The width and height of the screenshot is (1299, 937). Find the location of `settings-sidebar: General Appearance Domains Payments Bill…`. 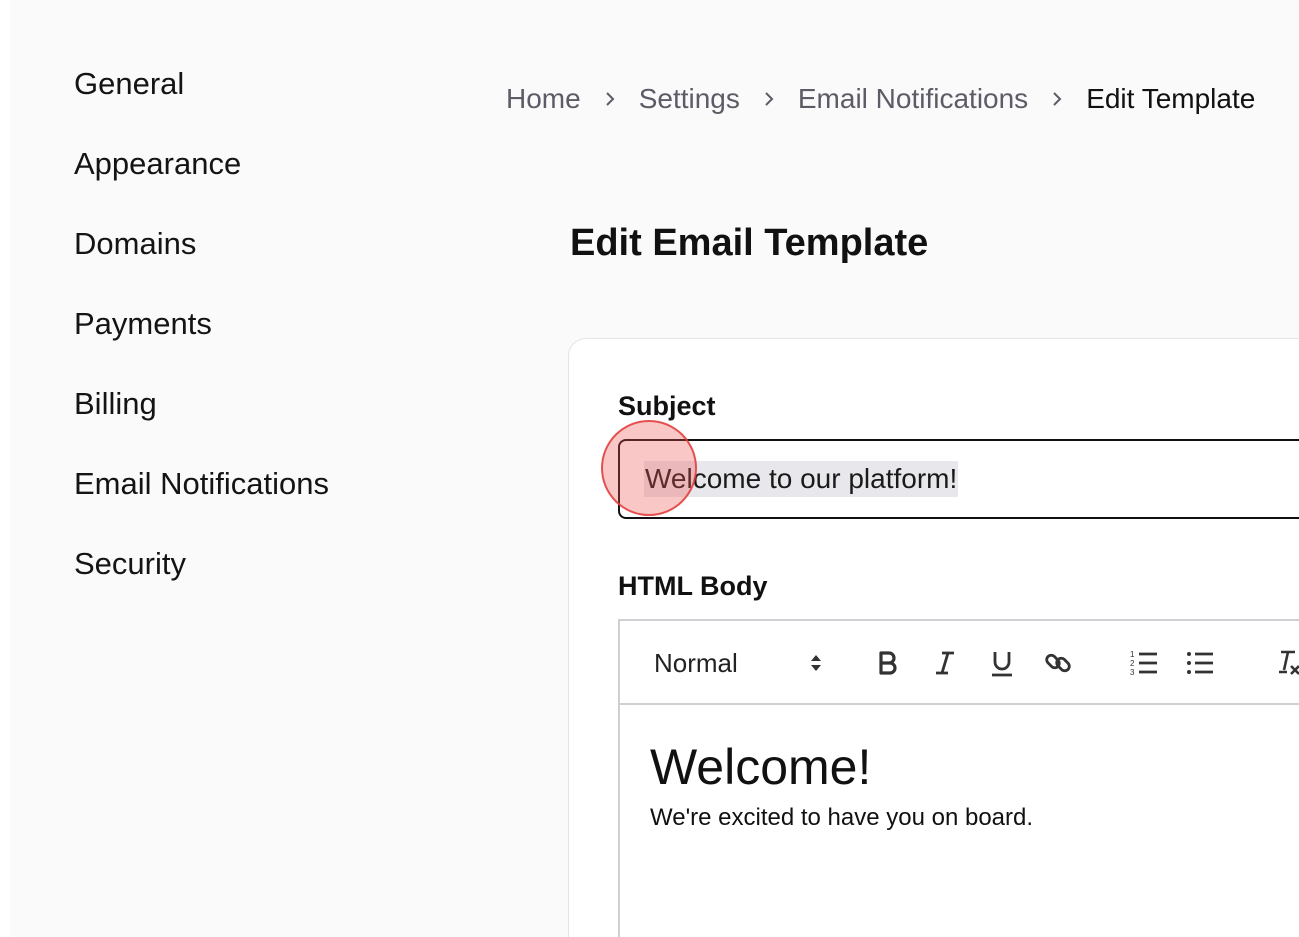

settings-sidebar: General Appearance Domains Payments Bill… is located at coordinates (201, 344).